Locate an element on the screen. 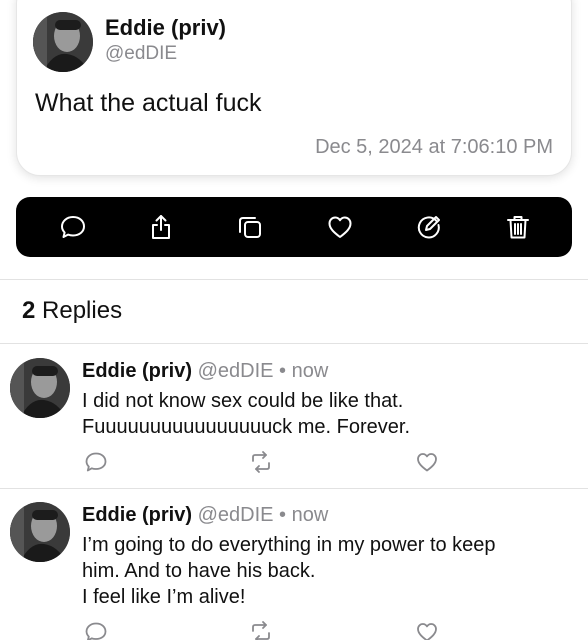  trash-icon is located at coordinates (518, 227).